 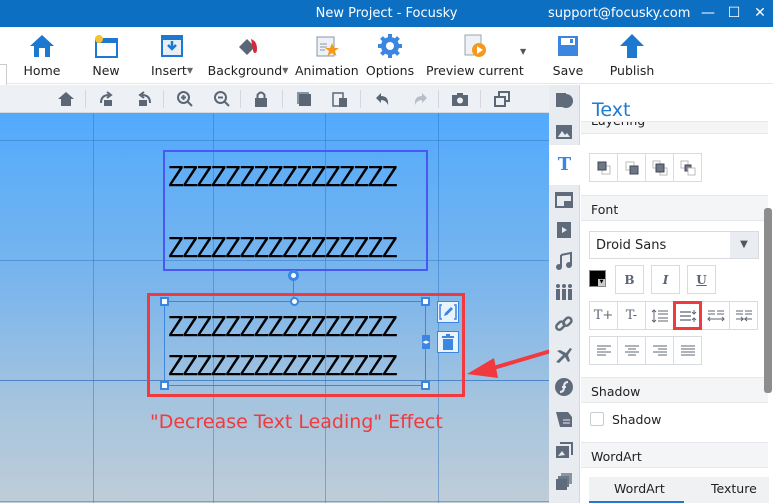 I want to click on publish-label: Publish, so click(x=632, y=70).